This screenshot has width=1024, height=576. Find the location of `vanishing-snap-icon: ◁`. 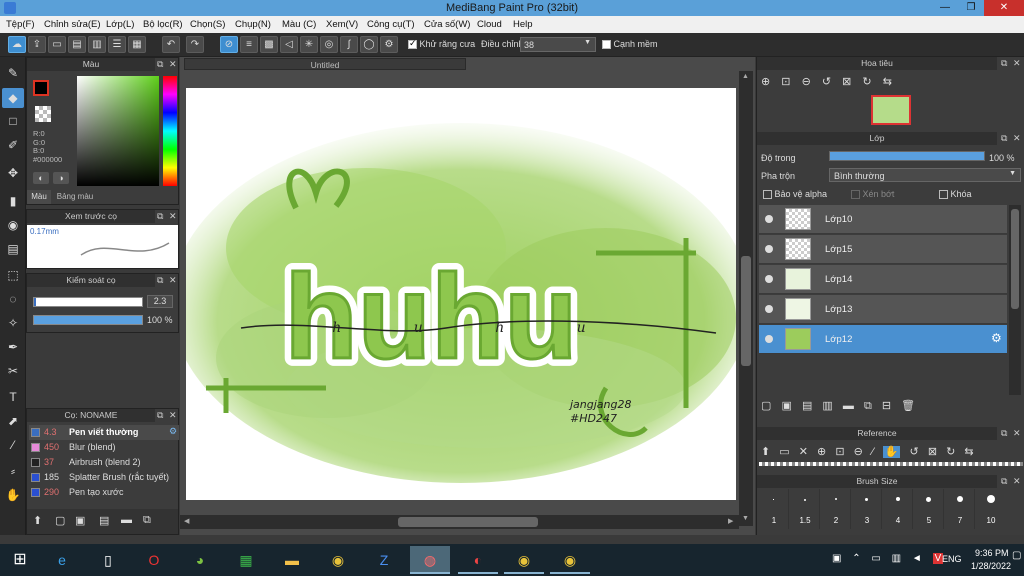

vanishing-snap-icon: ◁ is located at coordinates (289, 44).